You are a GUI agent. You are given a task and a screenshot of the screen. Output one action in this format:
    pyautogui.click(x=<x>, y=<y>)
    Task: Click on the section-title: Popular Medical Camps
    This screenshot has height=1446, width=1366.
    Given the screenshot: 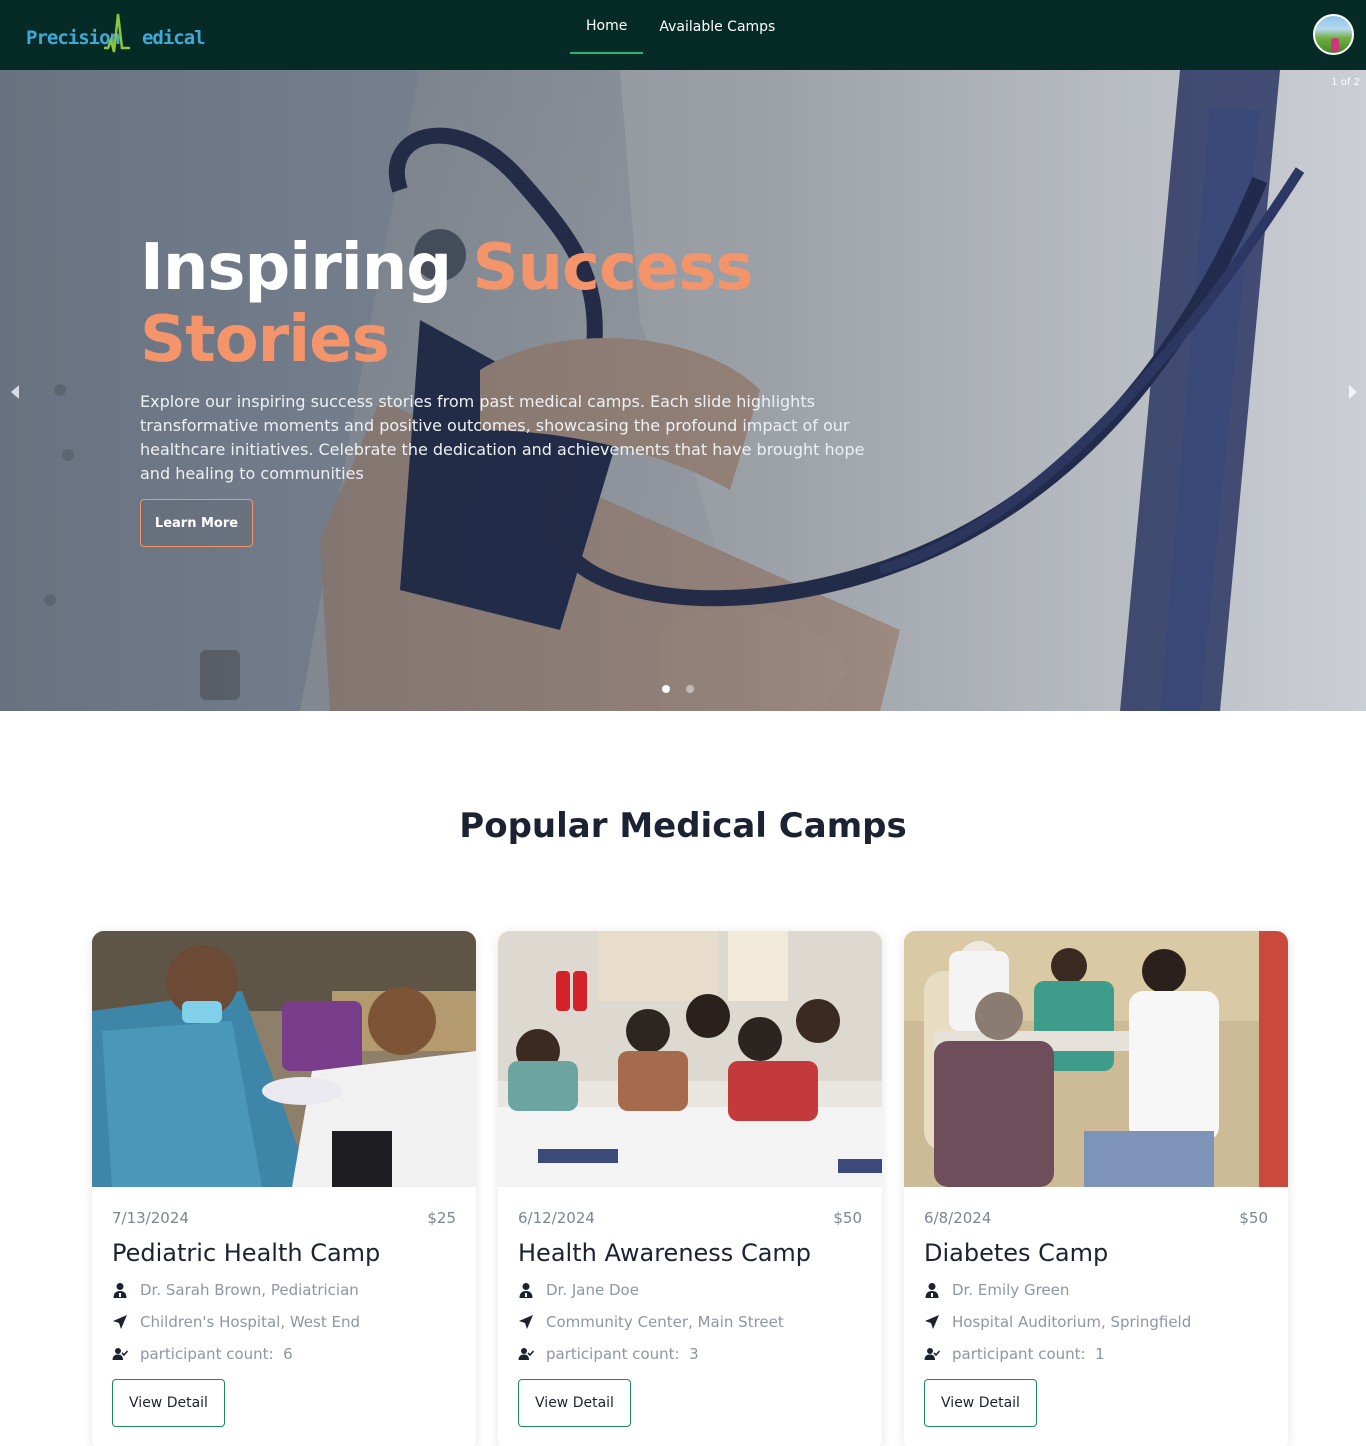 What is the action you would take?
    pyautogui.click(x=683, y=826)
    